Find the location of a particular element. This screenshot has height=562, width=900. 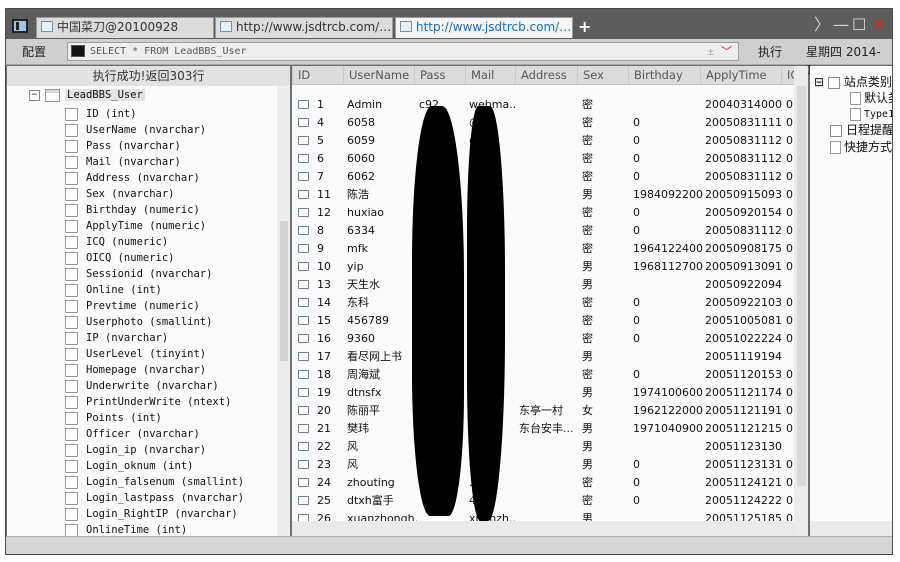

table-row: 14东科密020050922103...0 is located at coordinates (550, 303).